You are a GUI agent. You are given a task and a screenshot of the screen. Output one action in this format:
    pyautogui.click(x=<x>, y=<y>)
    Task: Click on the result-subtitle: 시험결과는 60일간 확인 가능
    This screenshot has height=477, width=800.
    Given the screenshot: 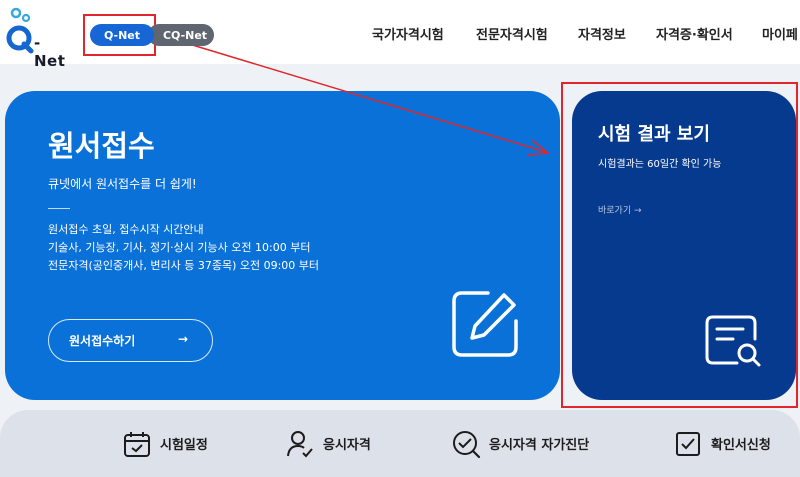 What is the action you would take?
    pyautogui.click(x=660, y=164)
    